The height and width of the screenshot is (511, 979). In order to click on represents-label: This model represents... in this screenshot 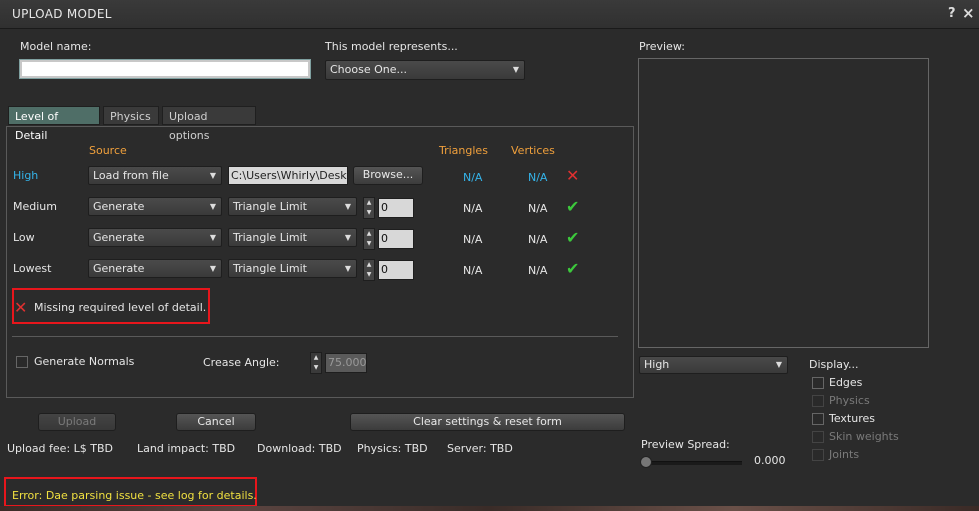, I will do `click(391, 46)`.